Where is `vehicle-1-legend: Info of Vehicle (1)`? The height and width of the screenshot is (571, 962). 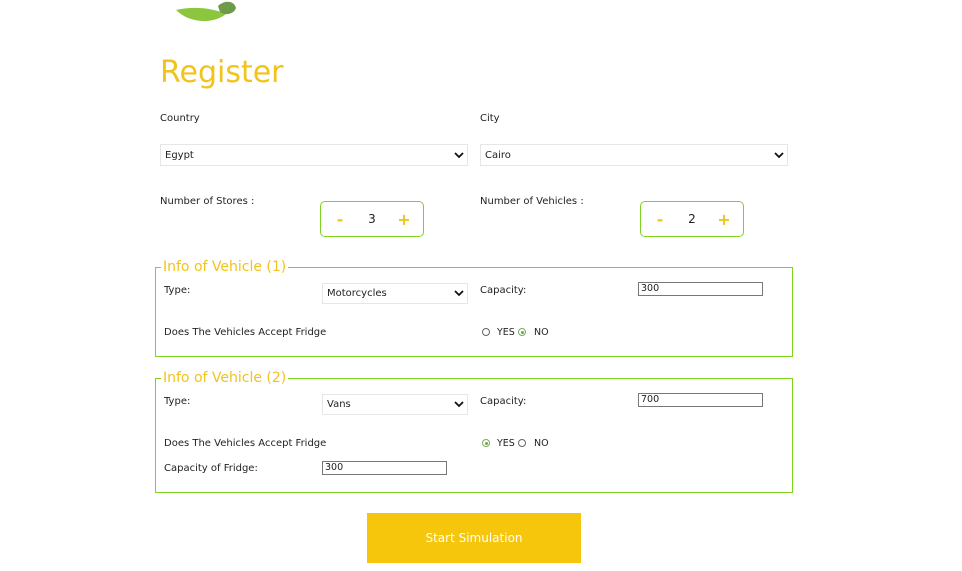
vehicle-1-legend: Info of Vehicle (1) is located at coordinates (225, 267).